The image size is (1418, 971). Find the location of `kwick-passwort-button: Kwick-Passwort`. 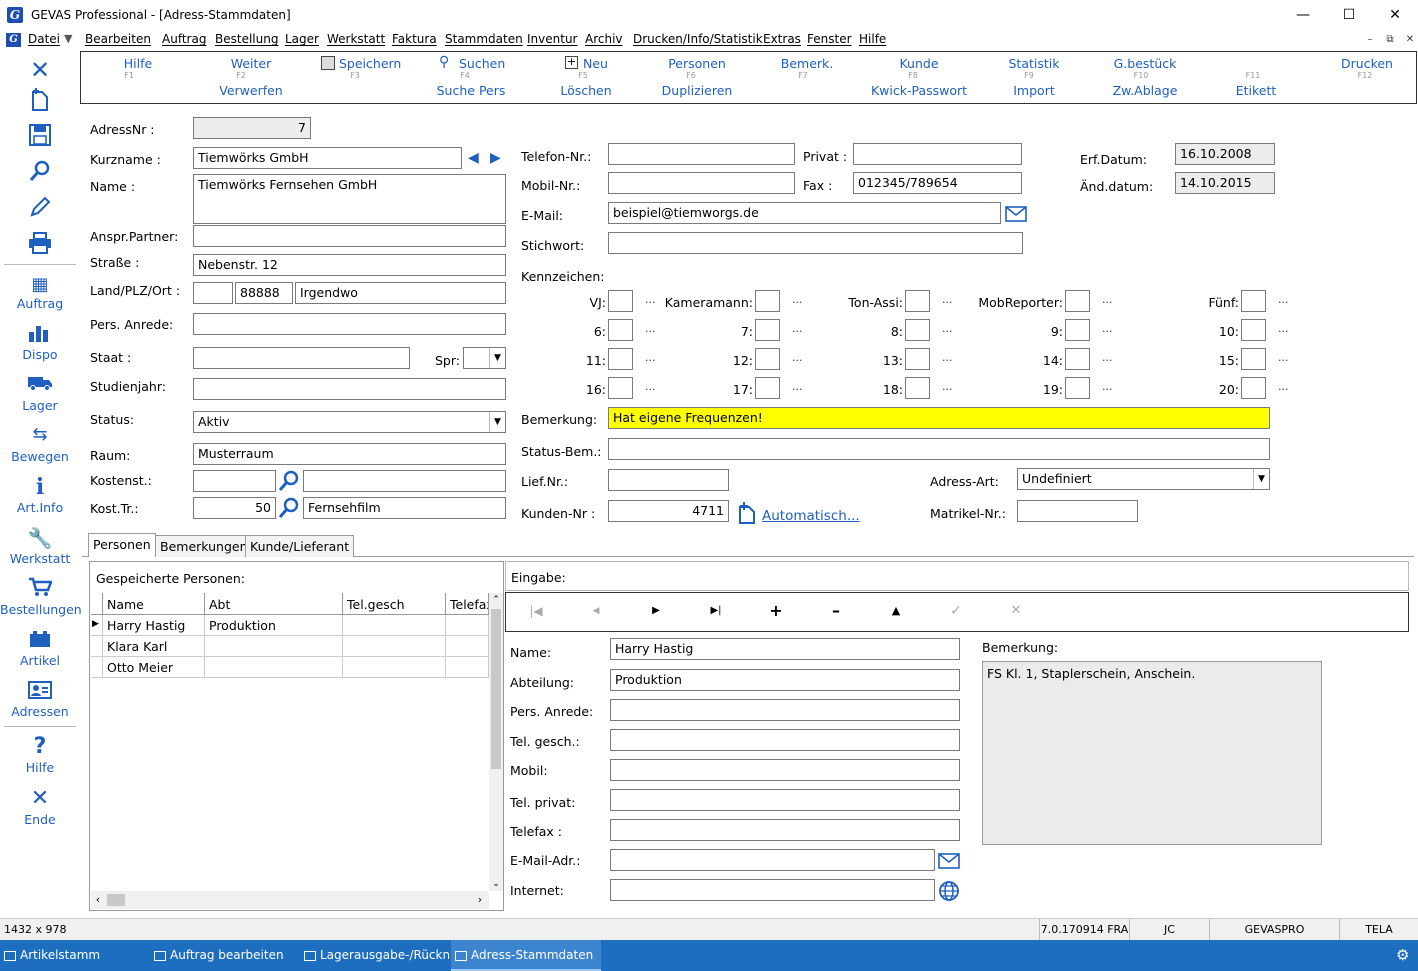

kwick-passwort-button: Kwick-Passwort is located at coordinates (919, 90).